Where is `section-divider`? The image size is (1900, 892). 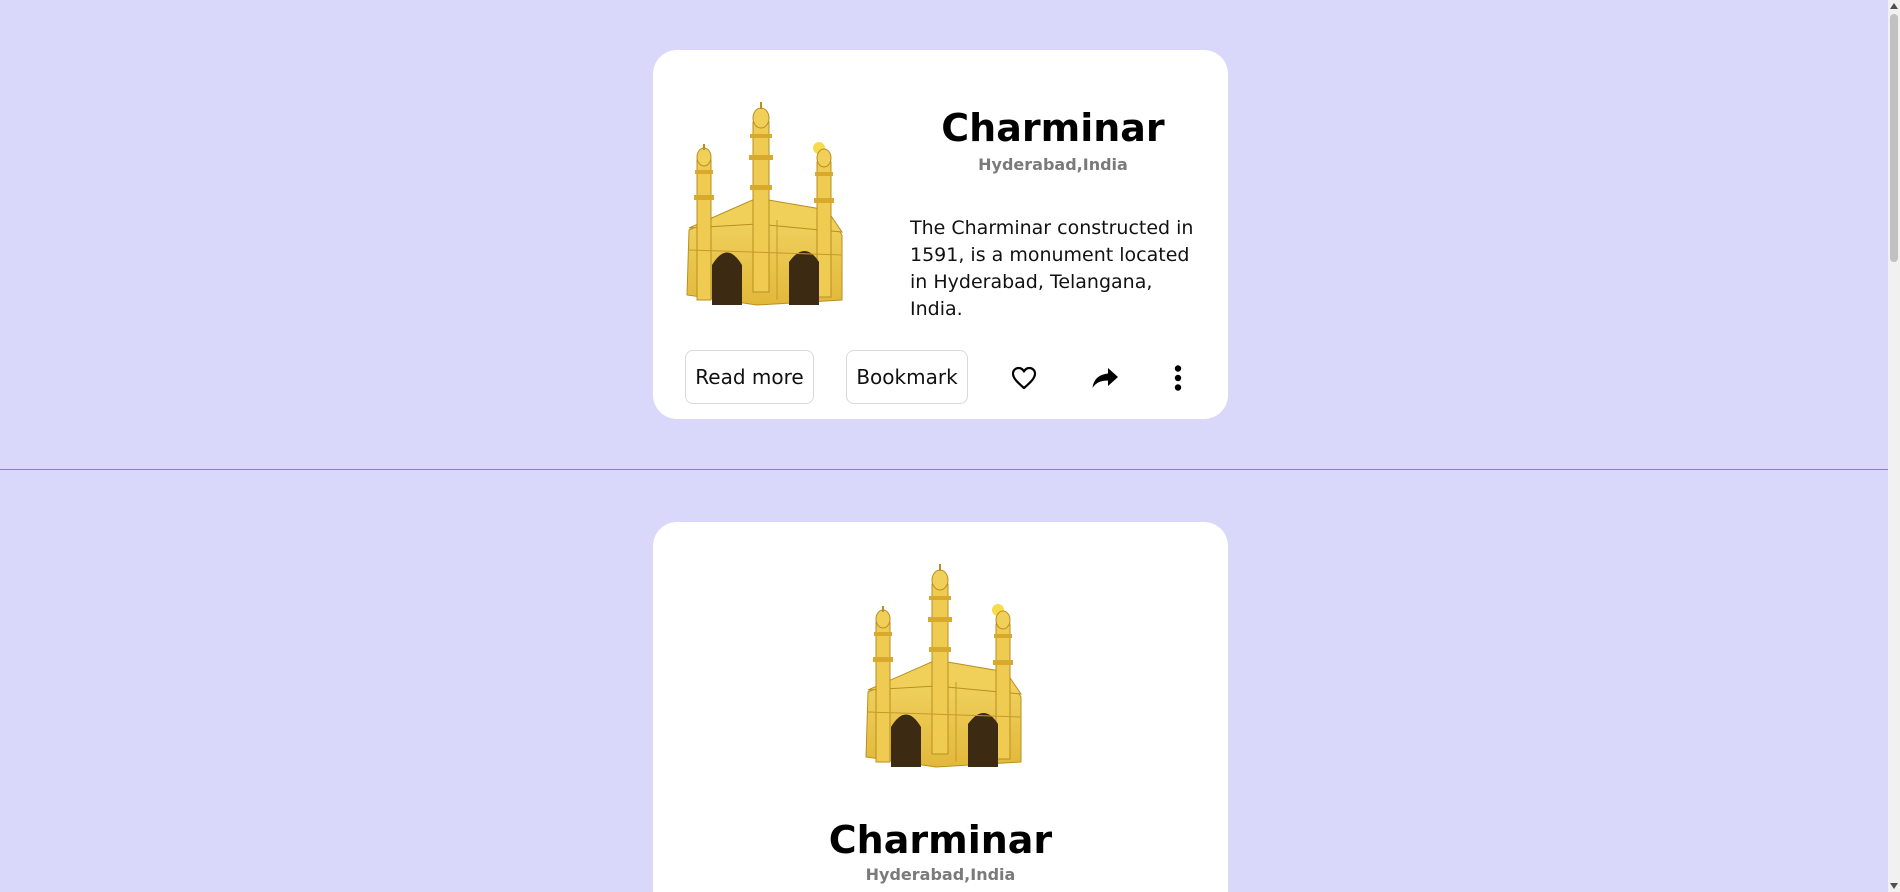 section-divider is located at coordinates (944, 469).